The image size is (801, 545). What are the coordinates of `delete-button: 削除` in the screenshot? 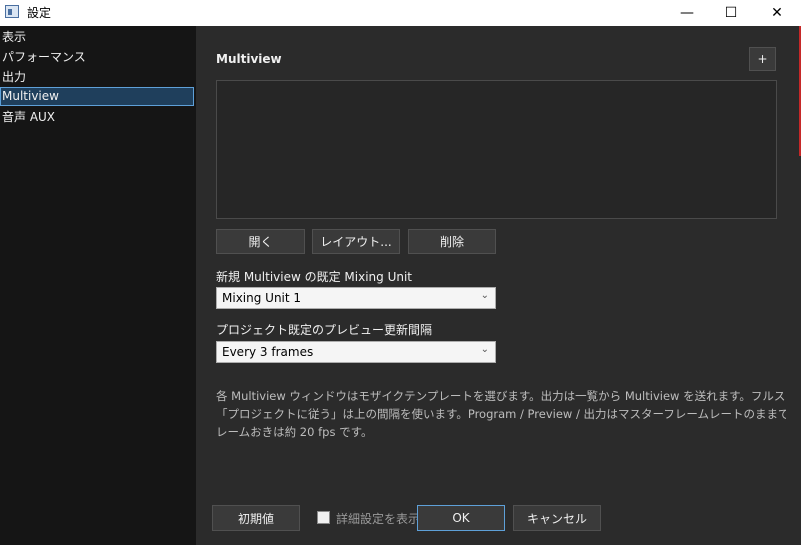 It's located at (452, 241).